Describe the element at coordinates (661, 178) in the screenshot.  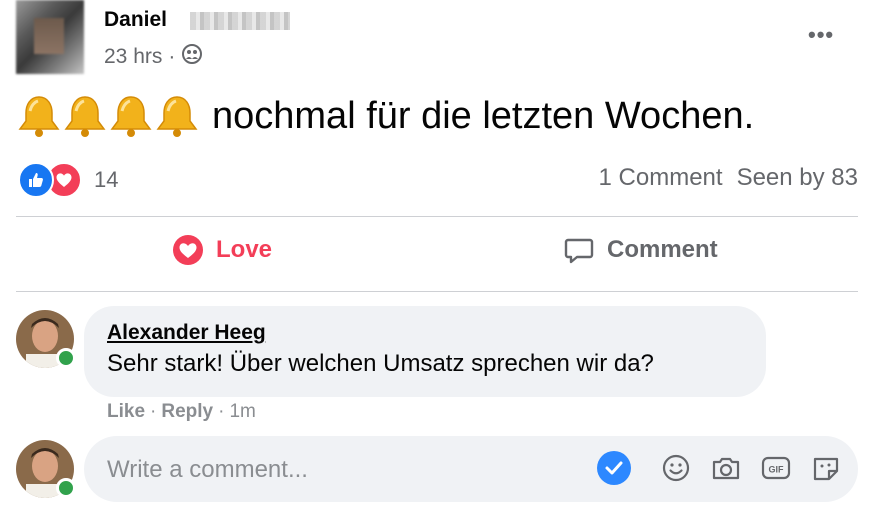
I see `comment-count: 1 Comment` at that location.